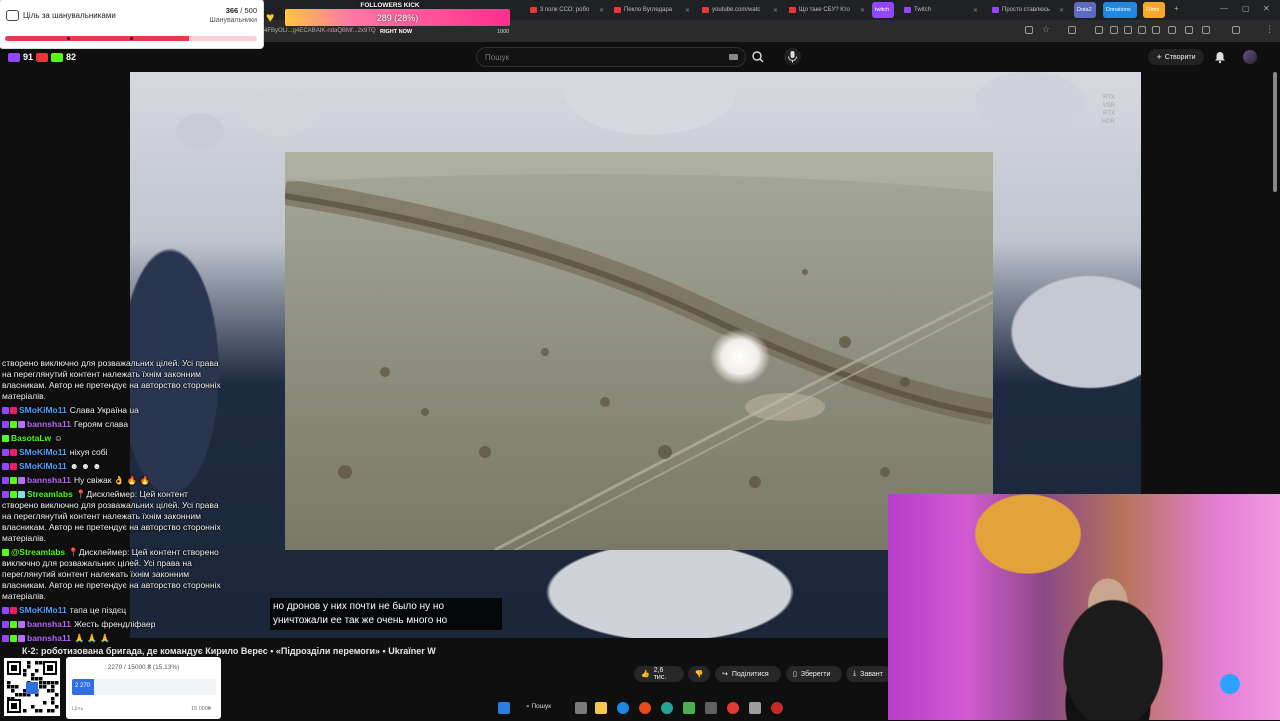  I want to click on share-button: ↪ Поділитися, so click(748, 674).